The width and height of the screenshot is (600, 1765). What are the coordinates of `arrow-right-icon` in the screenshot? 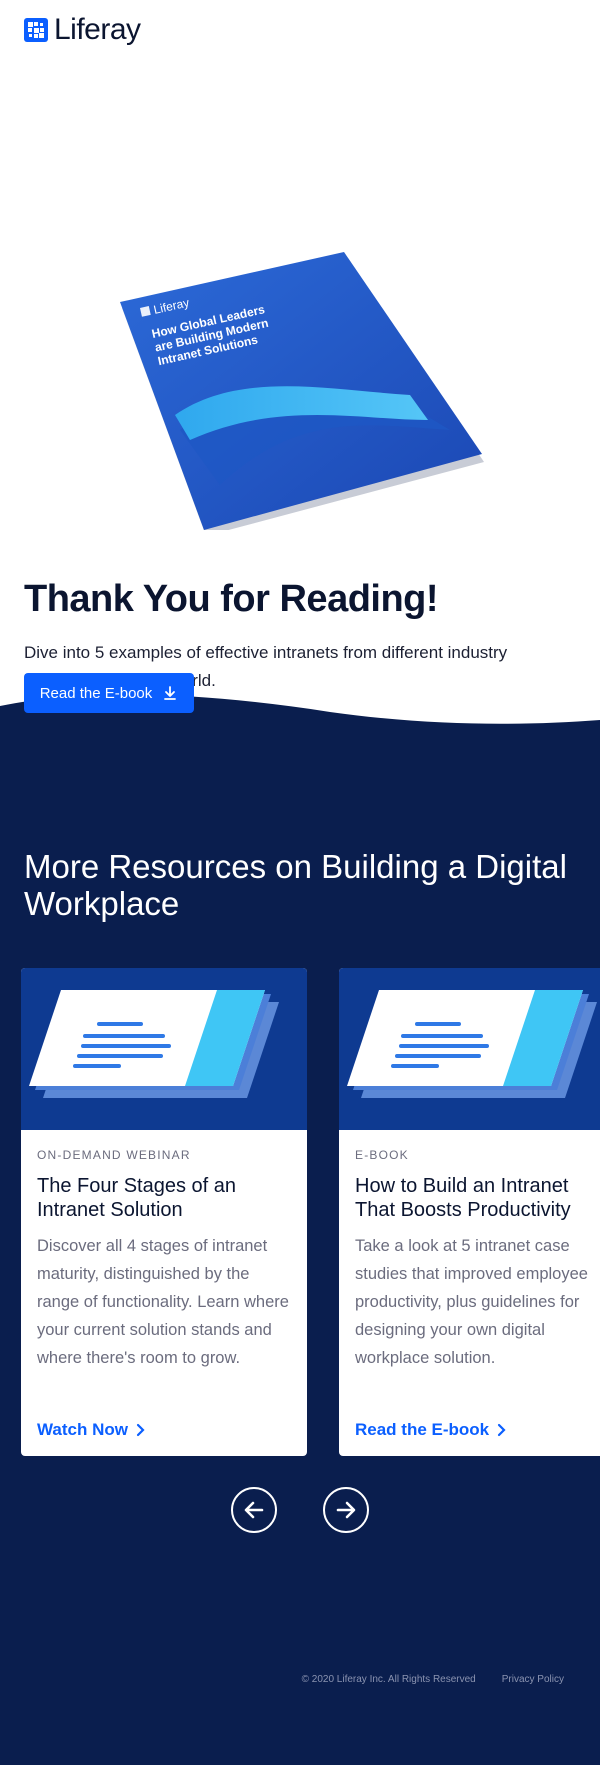 It's located at (346, 1510).